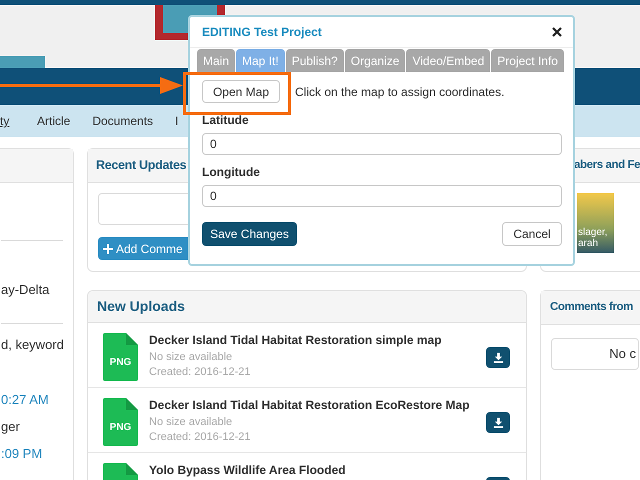  I want to click on dialog-title: EDITING Test Project, so click(262, 32).